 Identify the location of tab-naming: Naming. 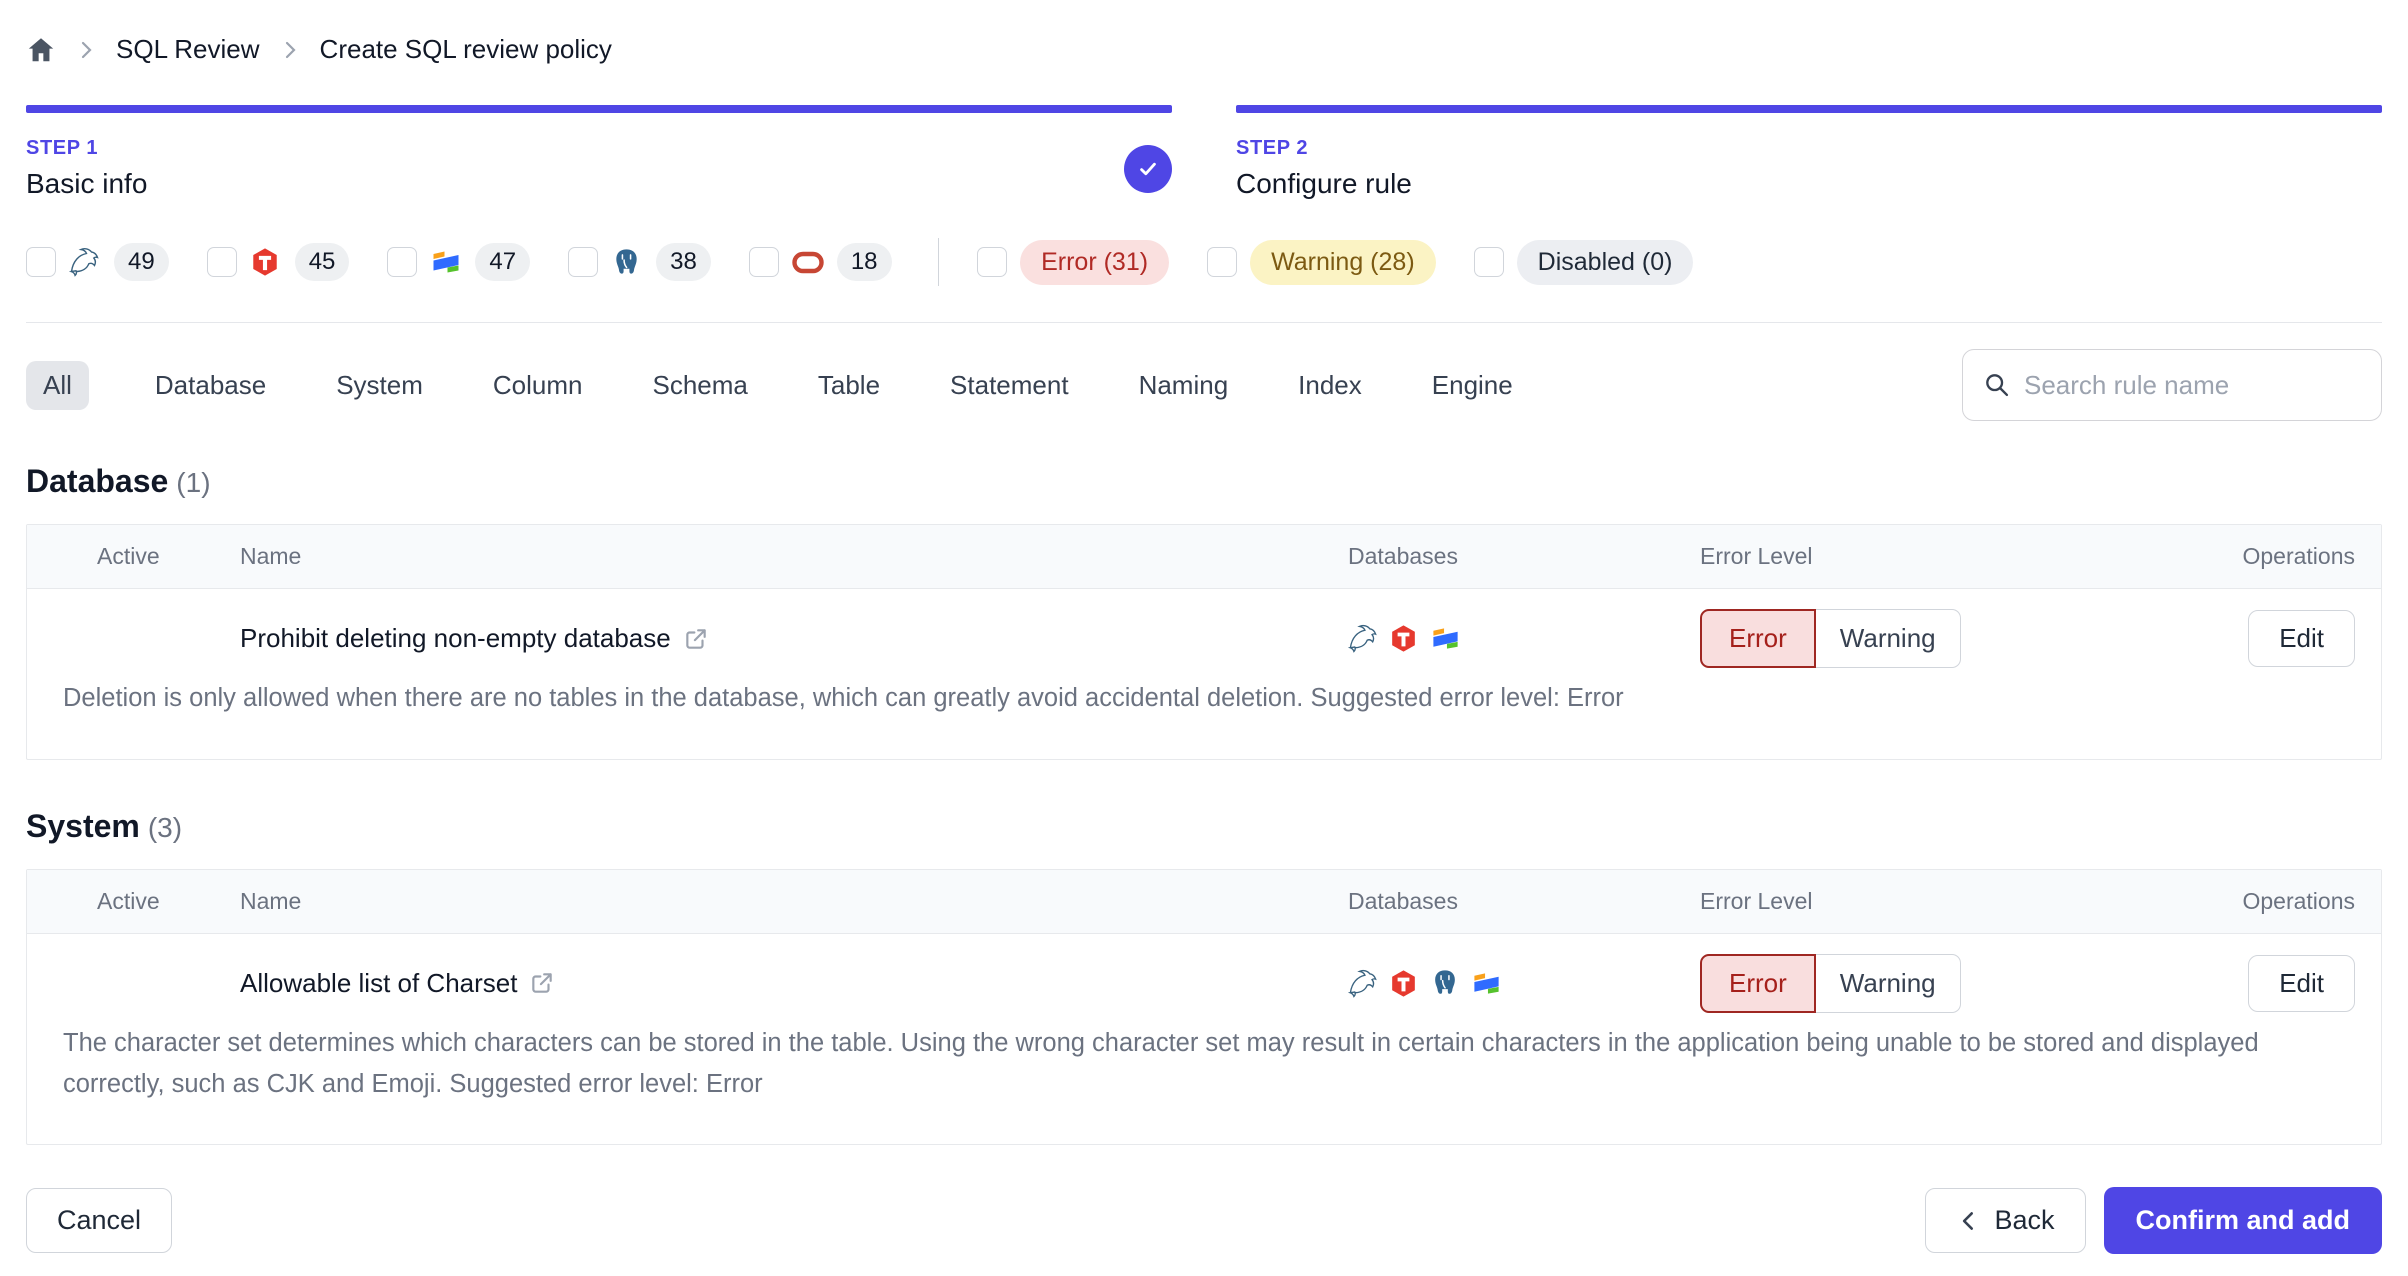
(1184, 385).